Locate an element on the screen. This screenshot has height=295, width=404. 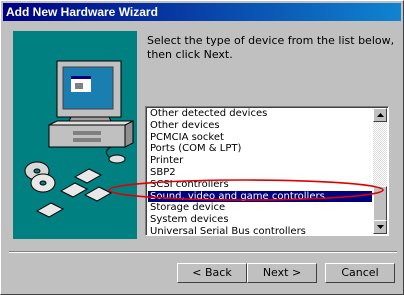
back-button: < Back is located at coordinates (212, 273).